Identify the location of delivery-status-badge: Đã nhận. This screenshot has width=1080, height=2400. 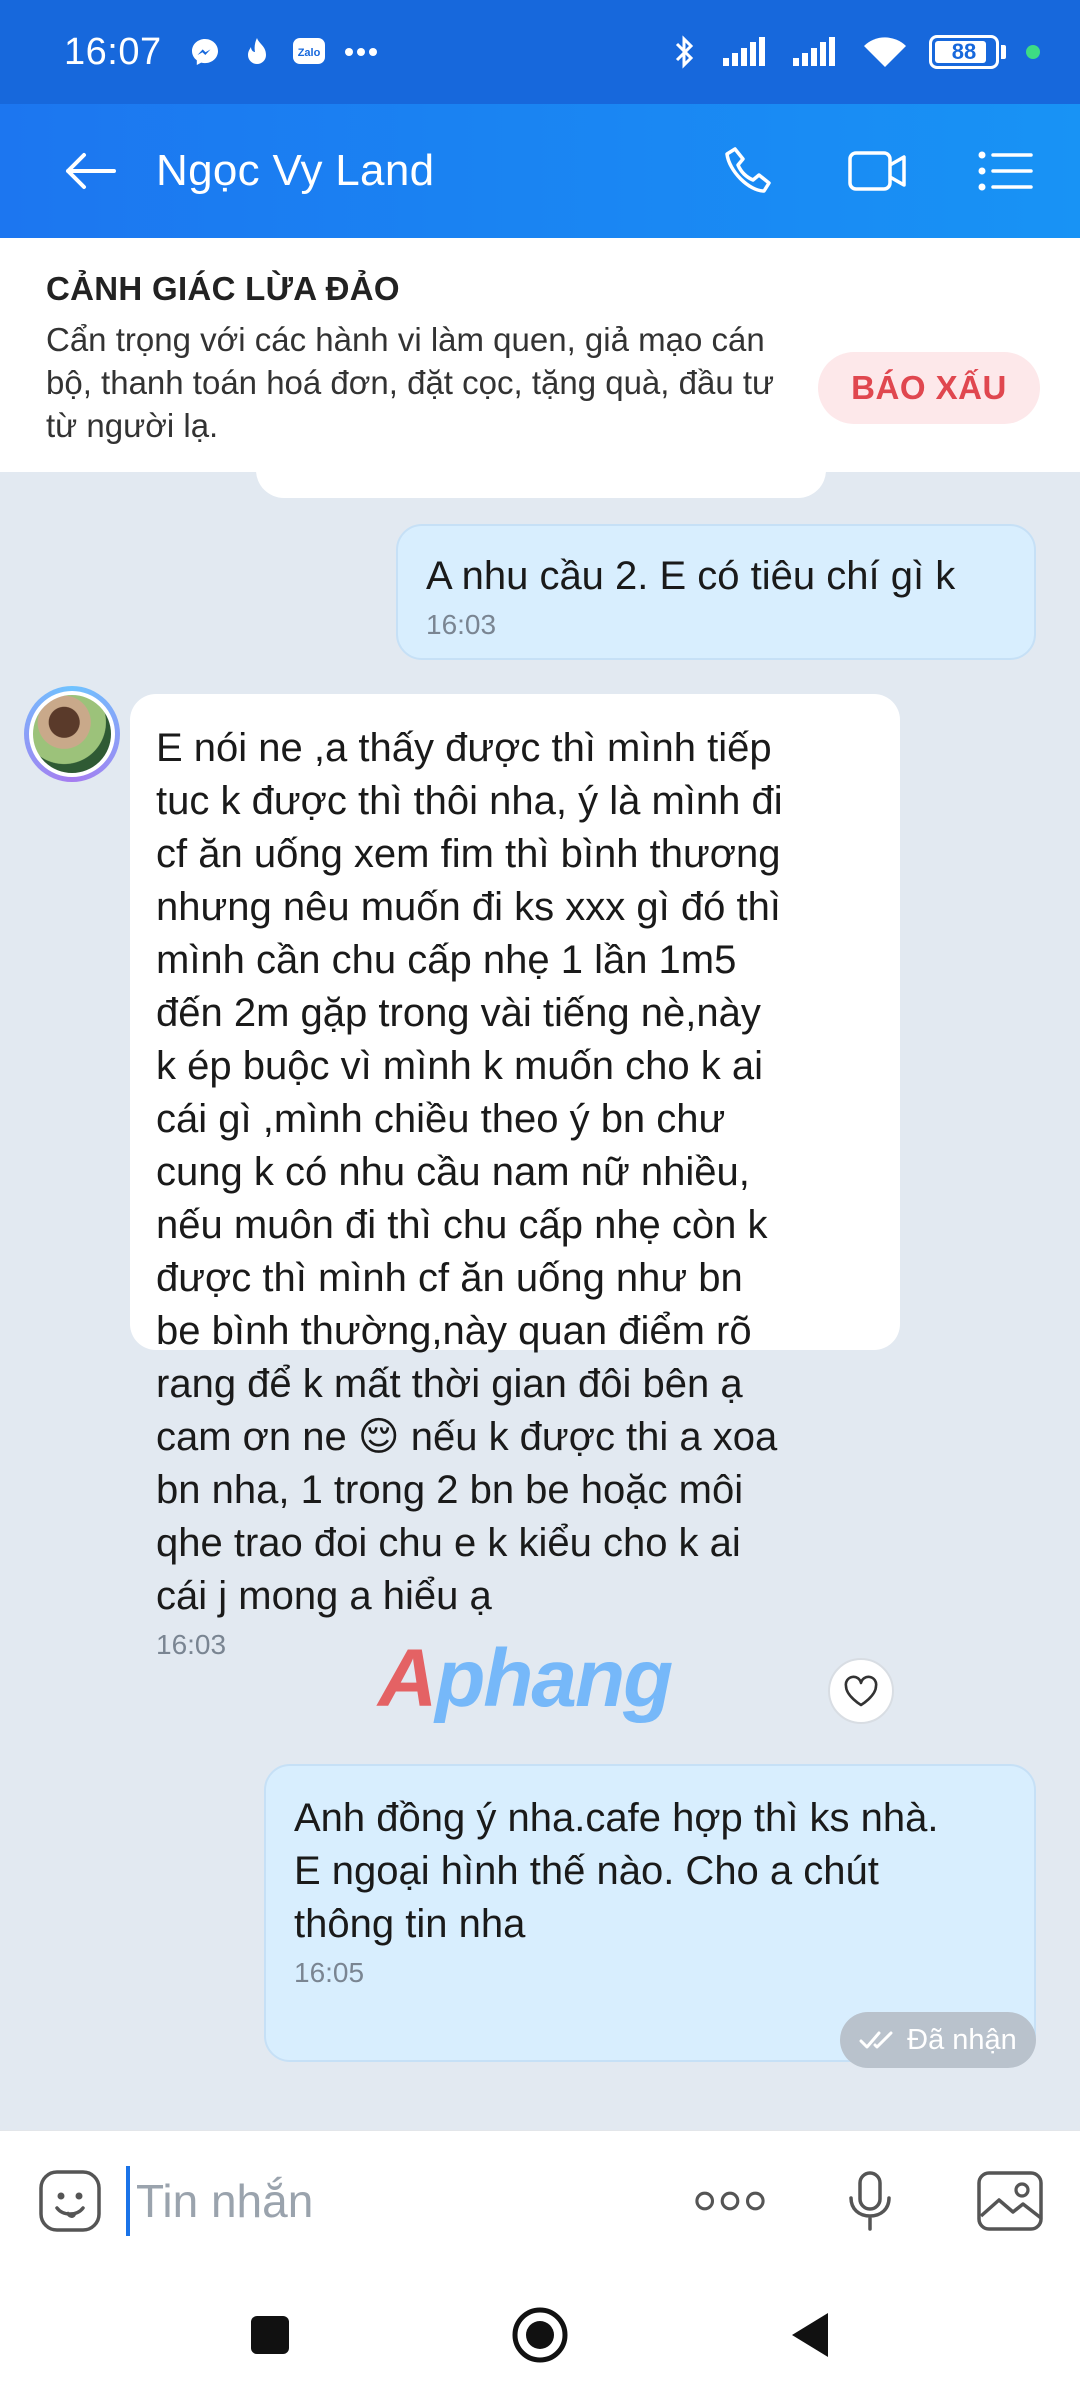
(938, 2040).